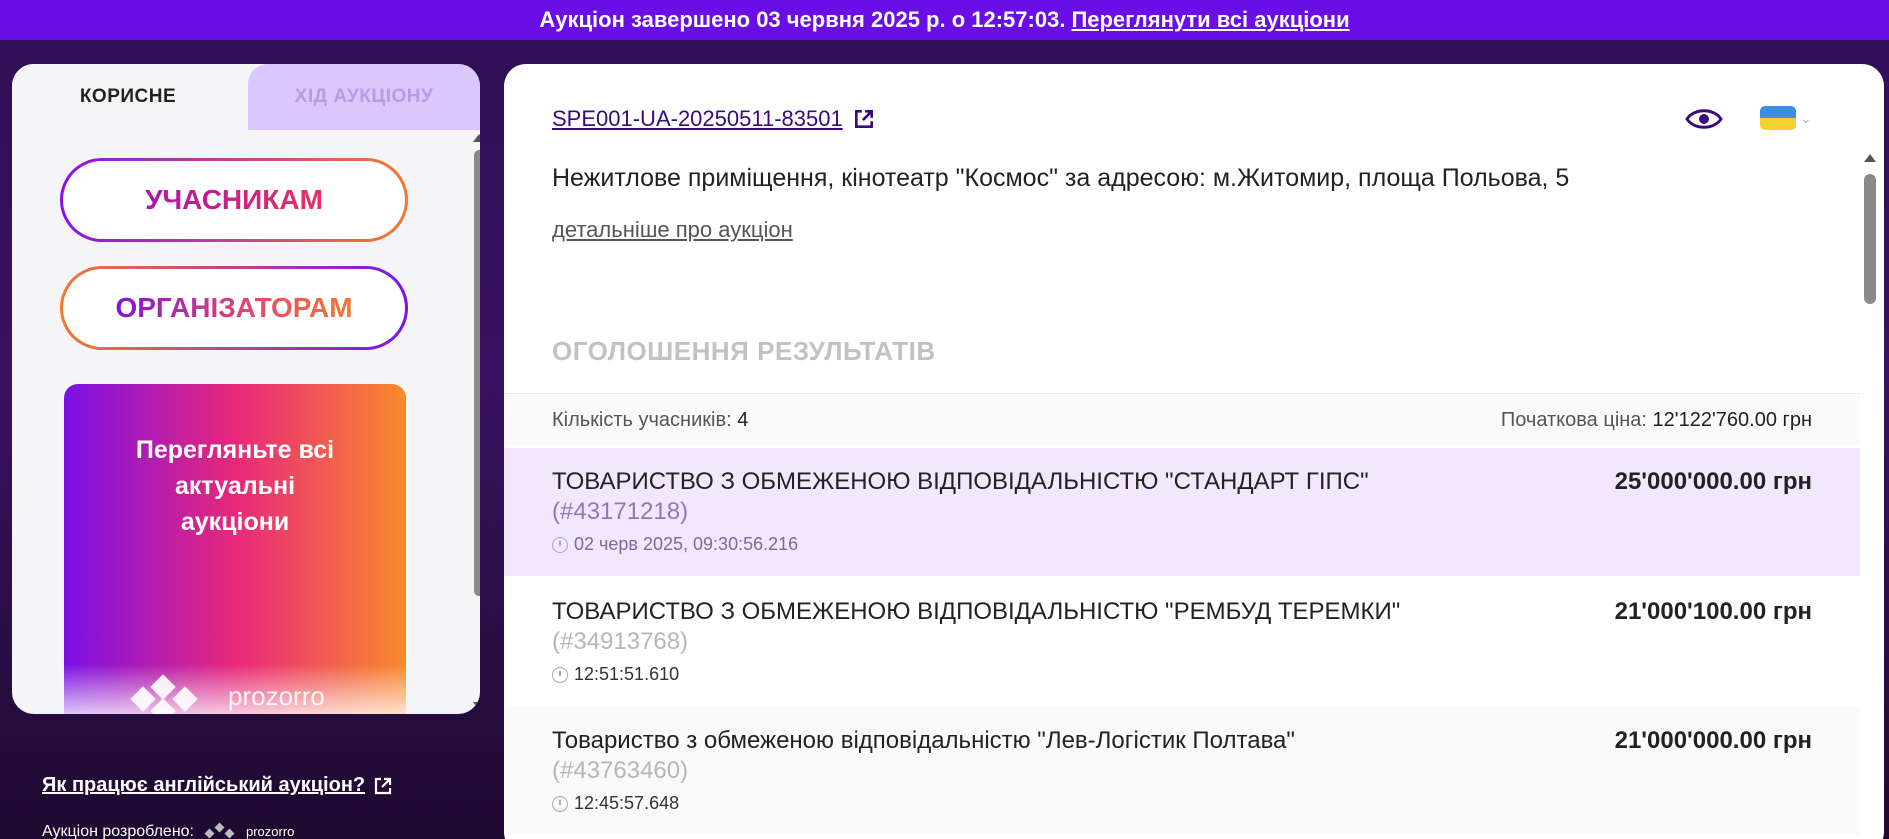 The width and height of the screenshot is (1889, 839). What do you see at coordinates (364, 97) in the screenshot?
I see `tab-auction-progress: ХІД АУКЦІОНУ` at bounding box center [364, 97].